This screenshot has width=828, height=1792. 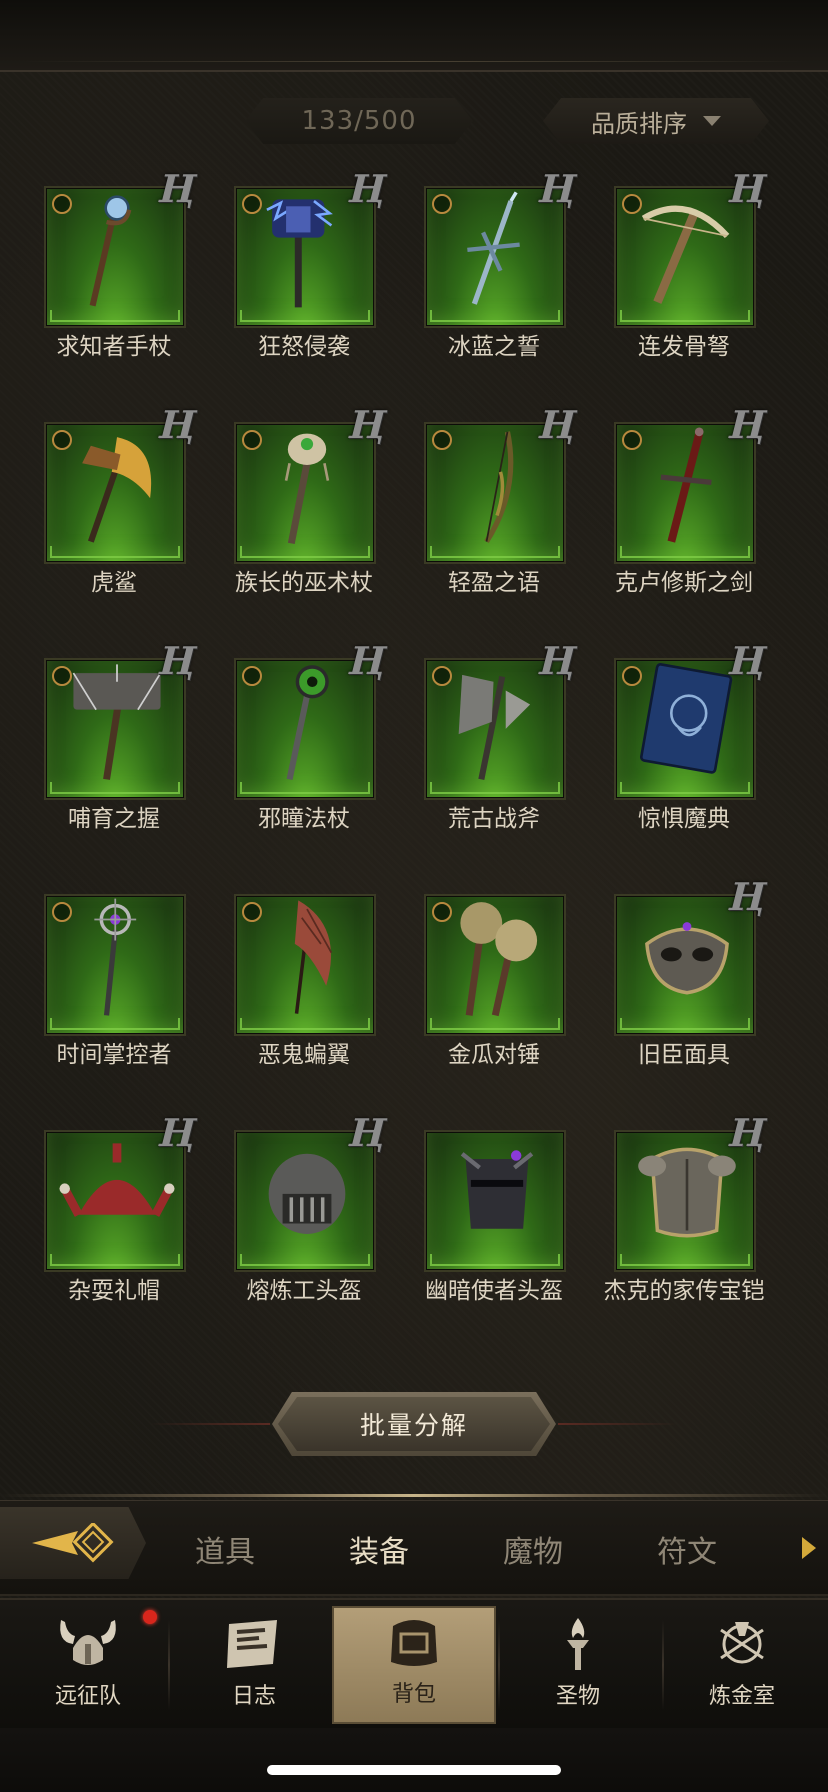 I want to click on category-tabbar: 道具 装备 魔物 符文, so click(x=414, y=1548).